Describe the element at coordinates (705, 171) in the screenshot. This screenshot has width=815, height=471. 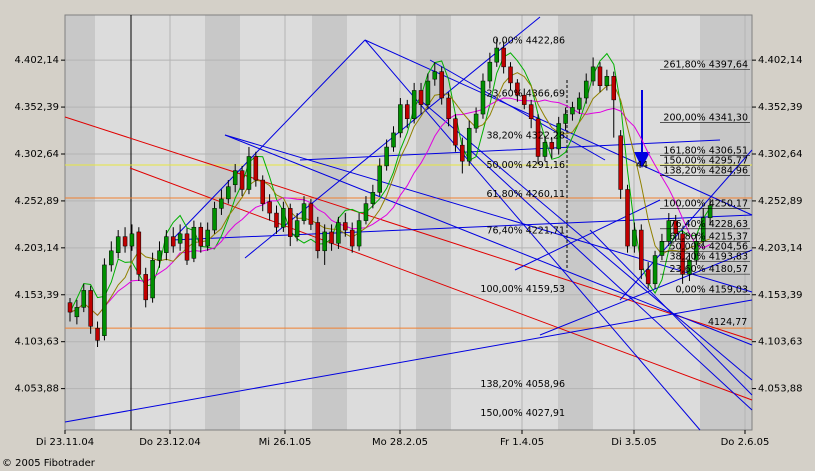
I see `fib-level-label: 138,20% 4284,96` at that location.